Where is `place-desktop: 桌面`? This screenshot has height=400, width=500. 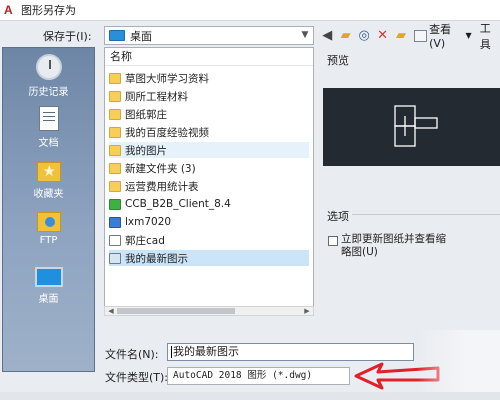
place-desktop: 桌面 is located at coordinates (48, 284).